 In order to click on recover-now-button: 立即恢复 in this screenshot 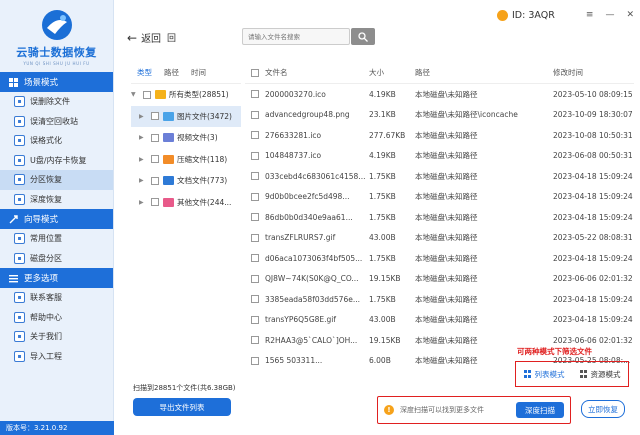, I will do `click(603, 409)`.